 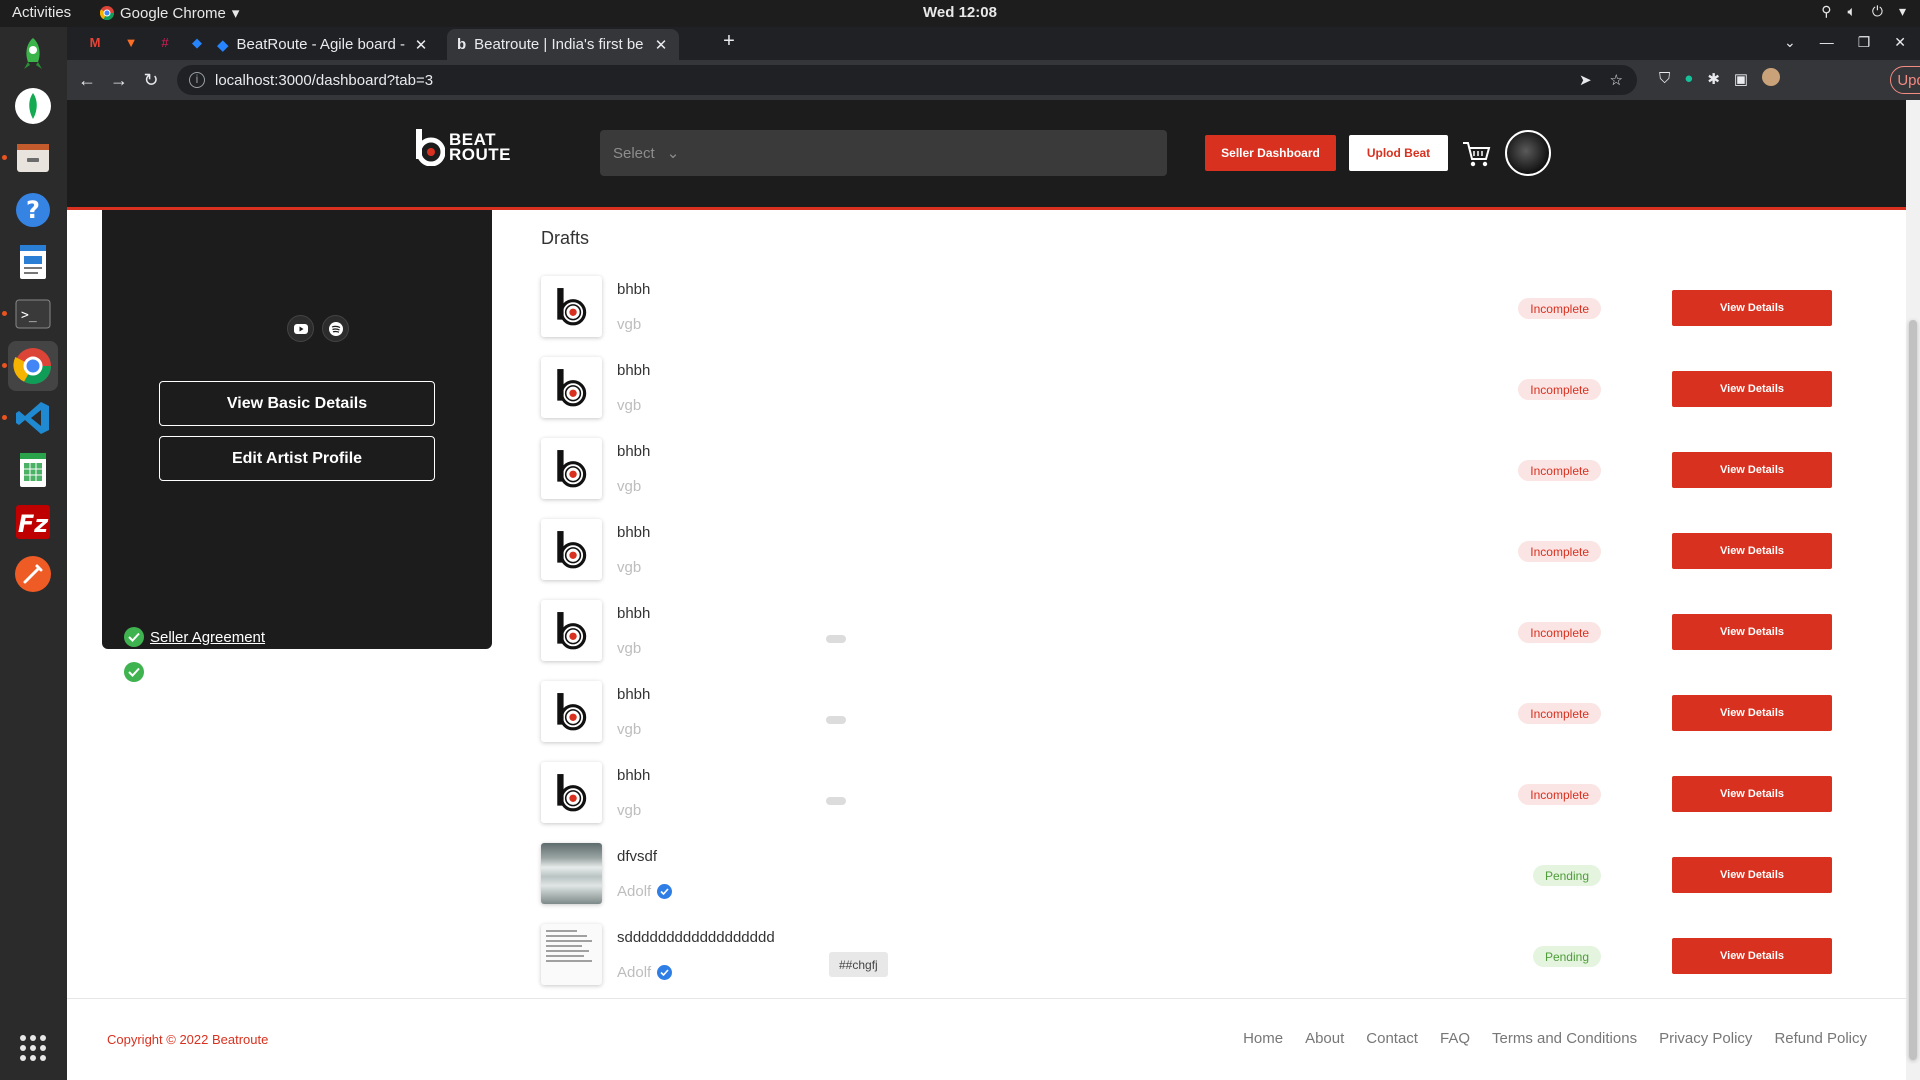 I want to click on address-bar: i localhost:3000/dashboard?tab=3 ➤ ☆, so click(x=907, y=80).